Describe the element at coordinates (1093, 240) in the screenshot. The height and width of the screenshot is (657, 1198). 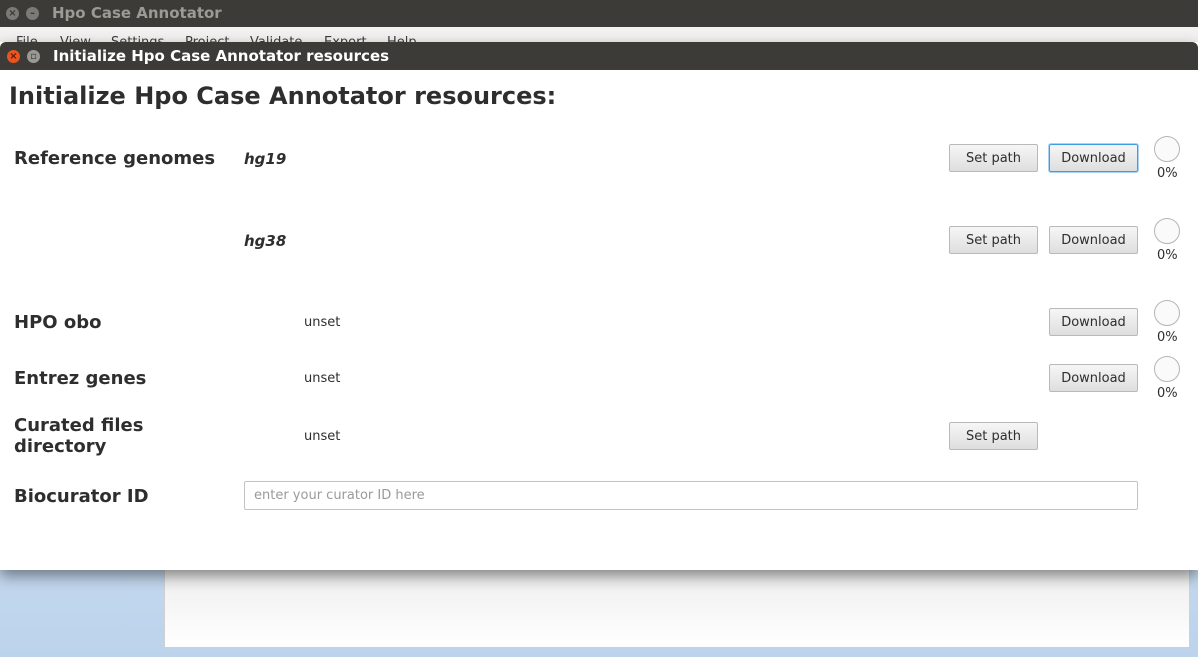
I see `hg38-download-button: Download` at that location.